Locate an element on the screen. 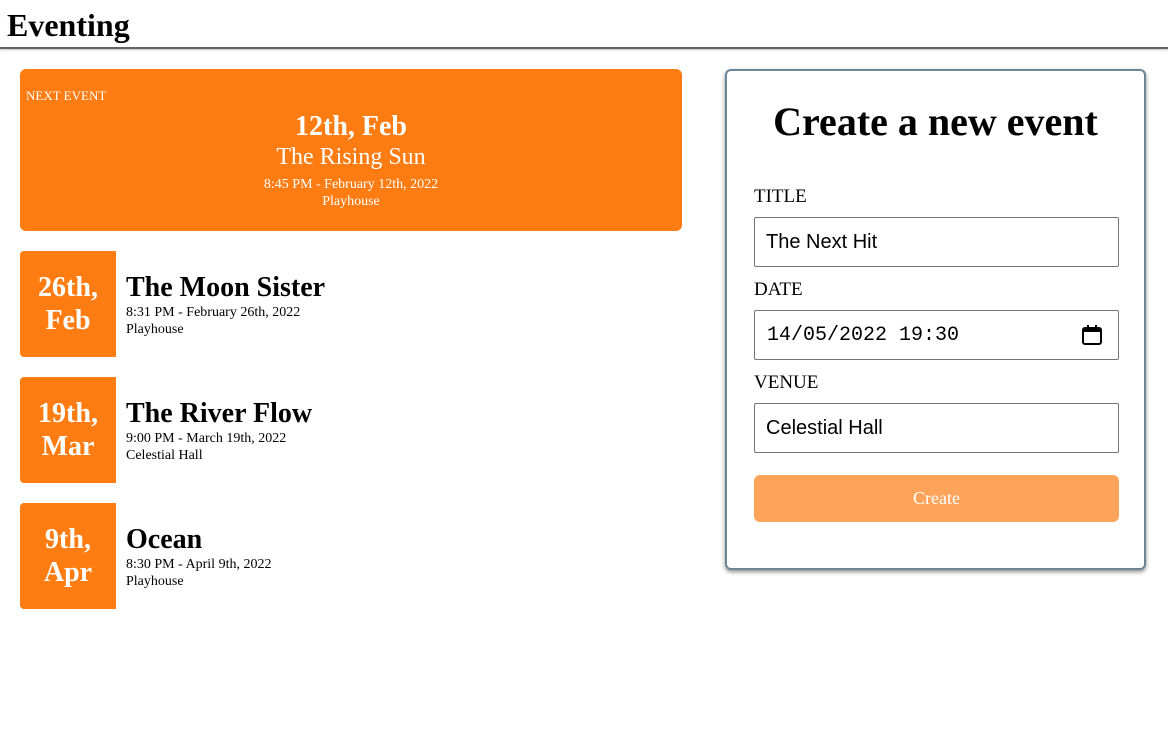 The height and width of the screenshot is (756, 1168). next-event-title: The Rising Sun is located at coordinates (351, 157).